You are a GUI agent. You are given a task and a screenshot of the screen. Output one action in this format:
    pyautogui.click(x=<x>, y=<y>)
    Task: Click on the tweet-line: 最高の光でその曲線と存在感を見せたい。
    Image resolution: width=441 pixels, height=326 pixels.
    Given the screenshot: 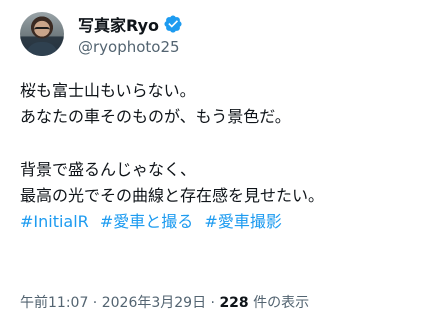 What is the action you would take?
    pyautogui.click(x=172, y=195)
    